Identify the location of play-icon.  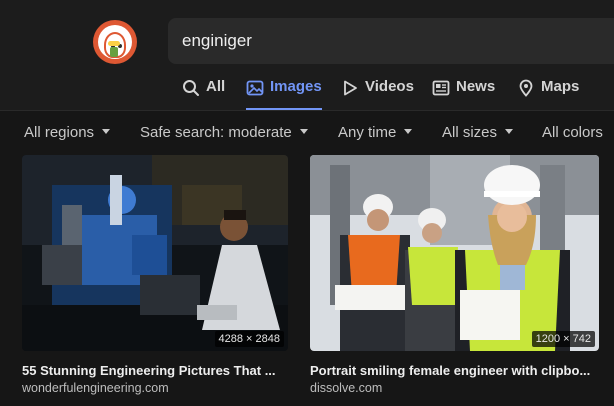
(350, 88).